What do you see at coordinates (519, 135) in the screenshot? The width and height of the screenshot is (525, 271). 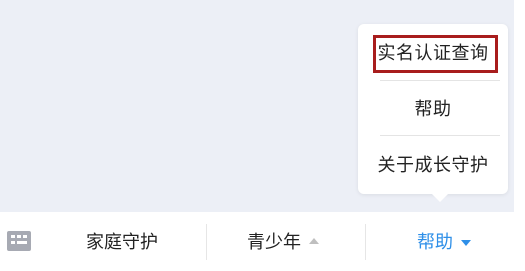 I see `right-edge` at bounding box center [519, 135].